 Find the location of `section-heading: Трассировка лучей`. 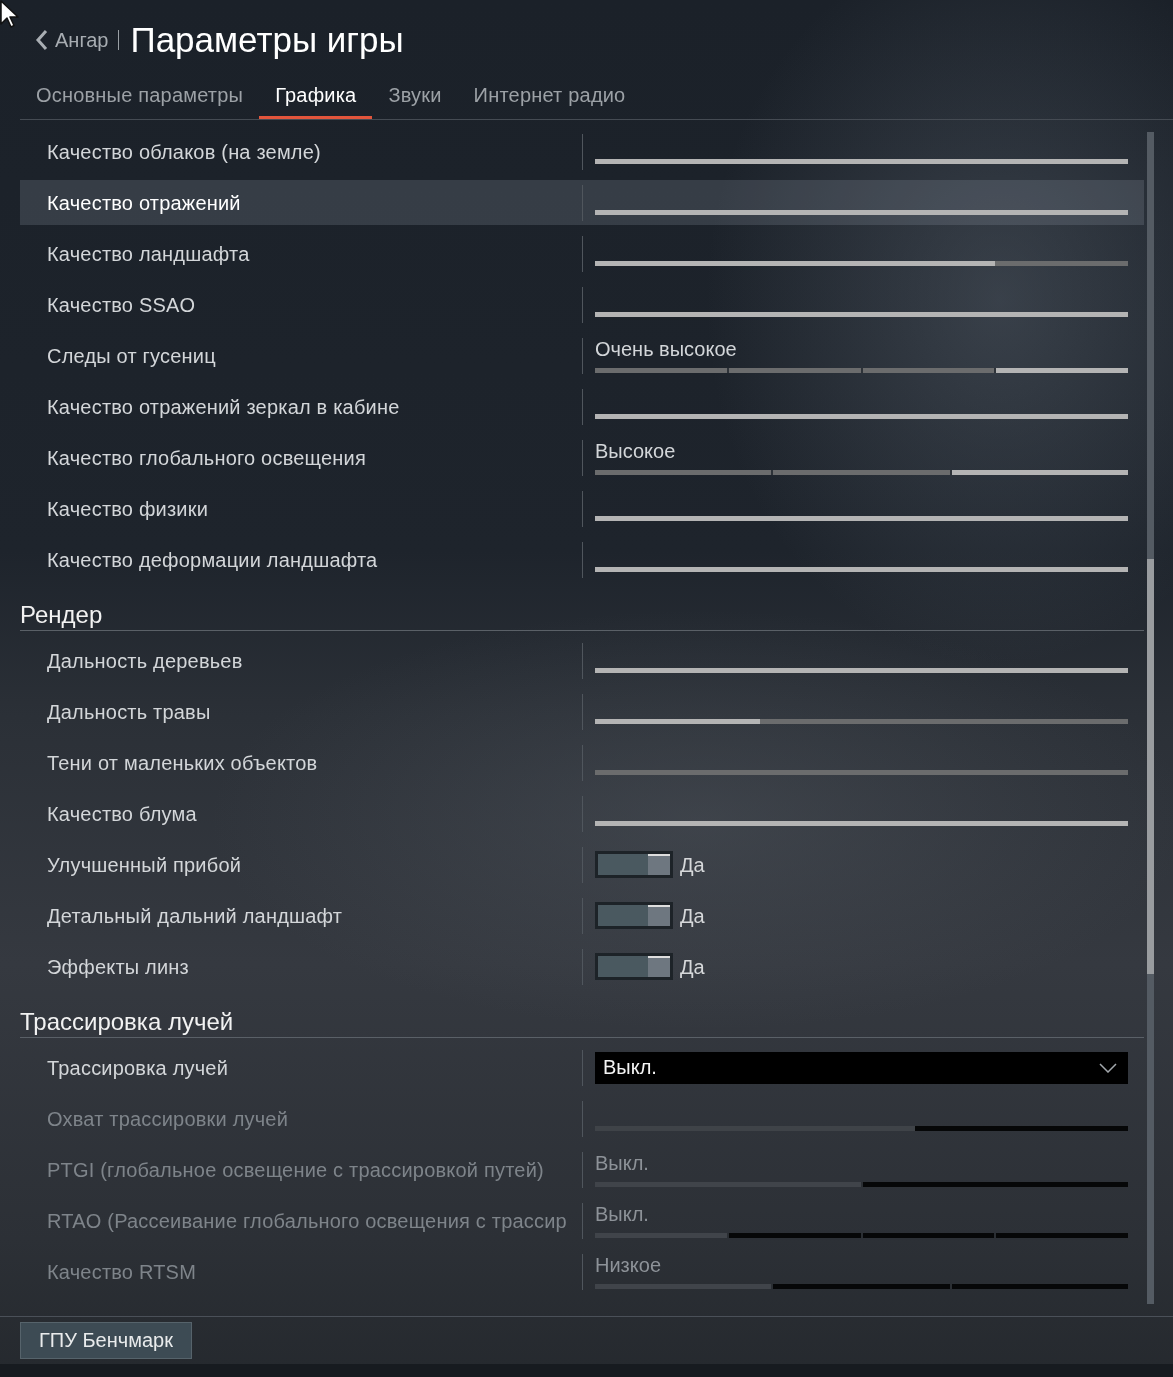

section-heading: Трассировка лучей is located at coordinates (127, 1022).